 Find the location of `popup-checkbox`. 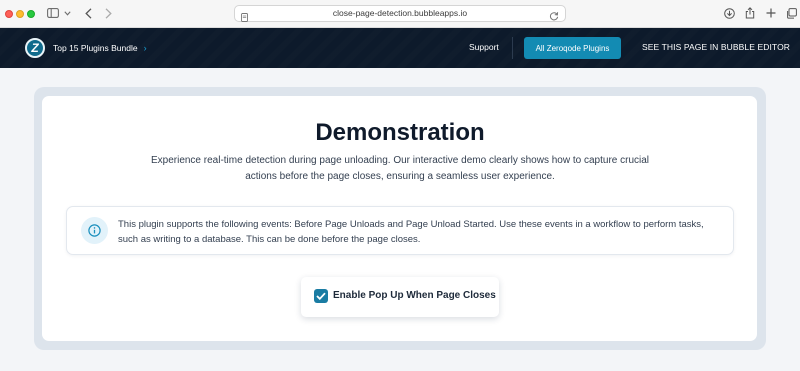

popup-checkbox is located at coordinates (321, 296).